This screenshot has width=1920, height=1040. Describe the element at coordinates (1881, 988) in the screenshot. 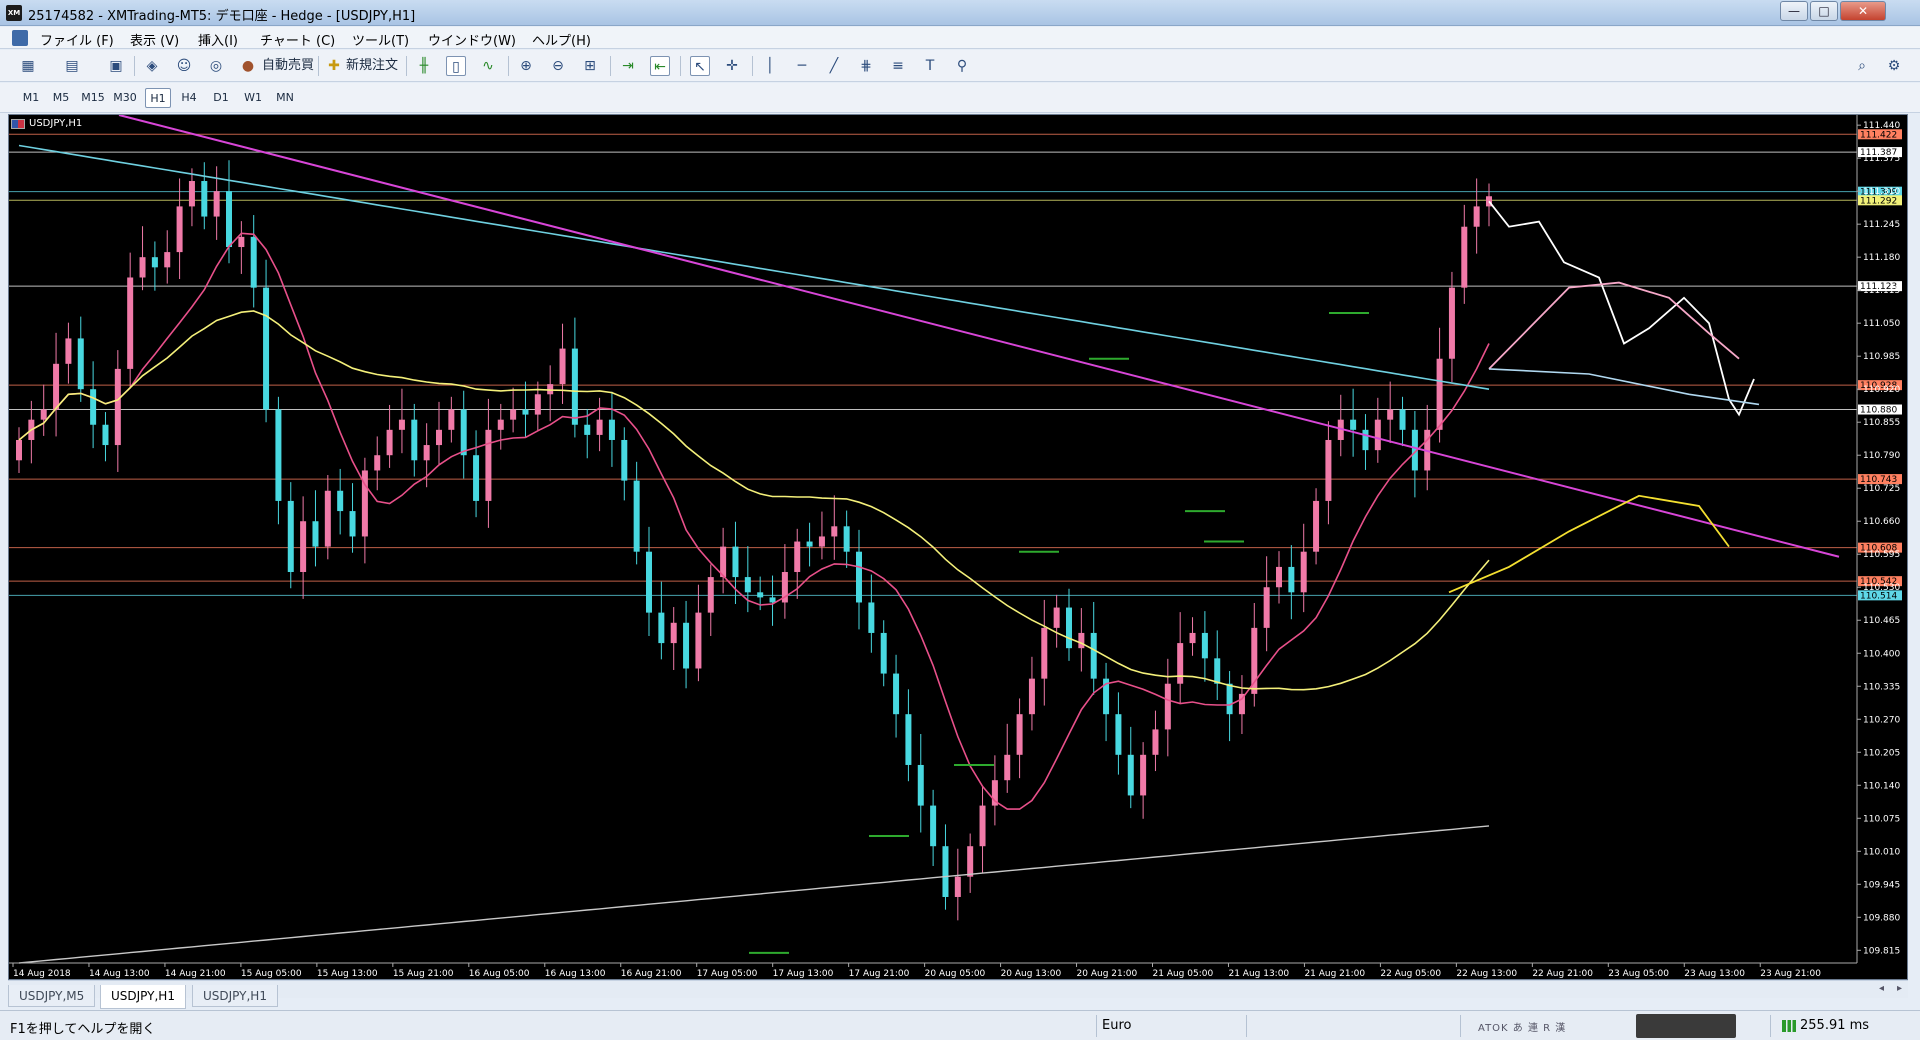

I see `scroll-left-icon: ◂` at that location.